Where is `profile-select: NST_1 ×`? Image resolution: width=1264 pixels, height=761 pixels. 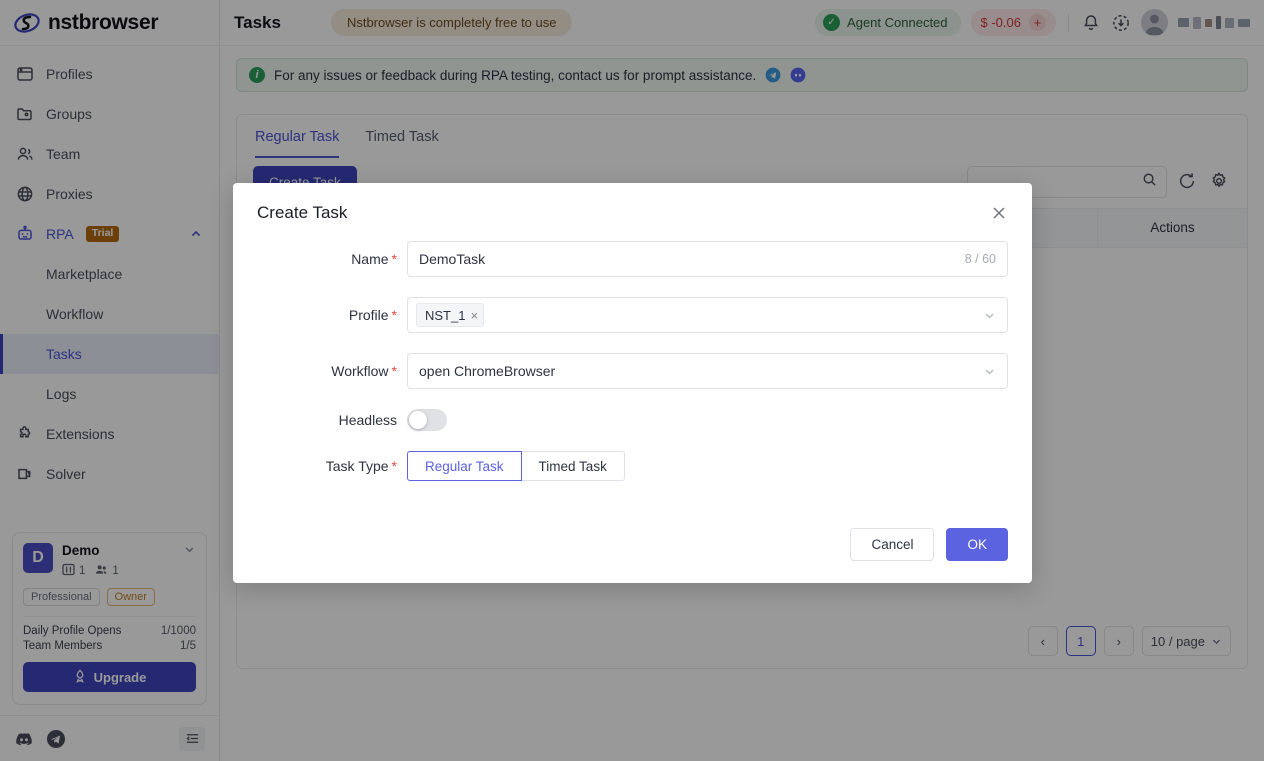
profile-select: NST_1 × is located at coordinates (707, 315).